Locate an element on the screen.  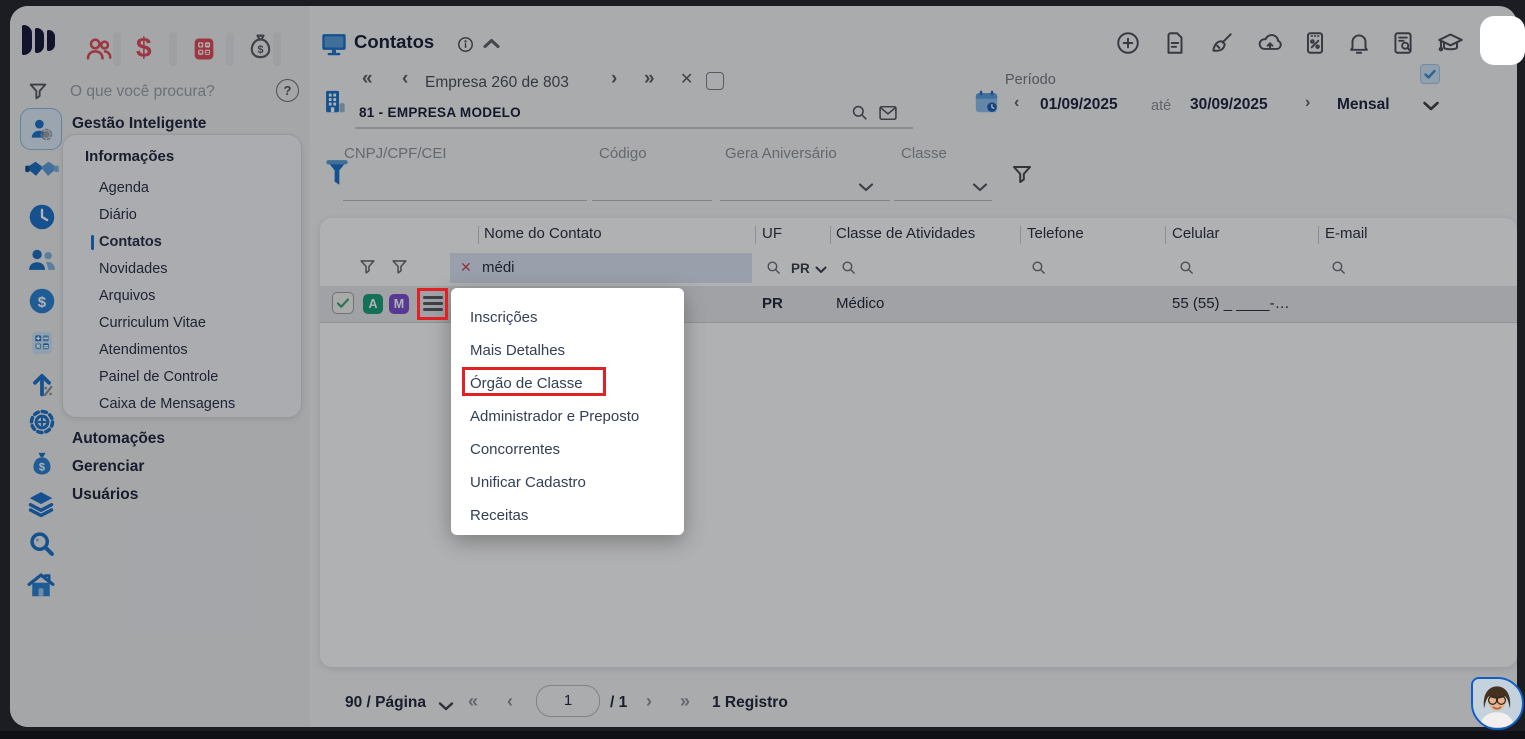
highlight-box-orgao-de-classe is located at coordinates (534, 381).